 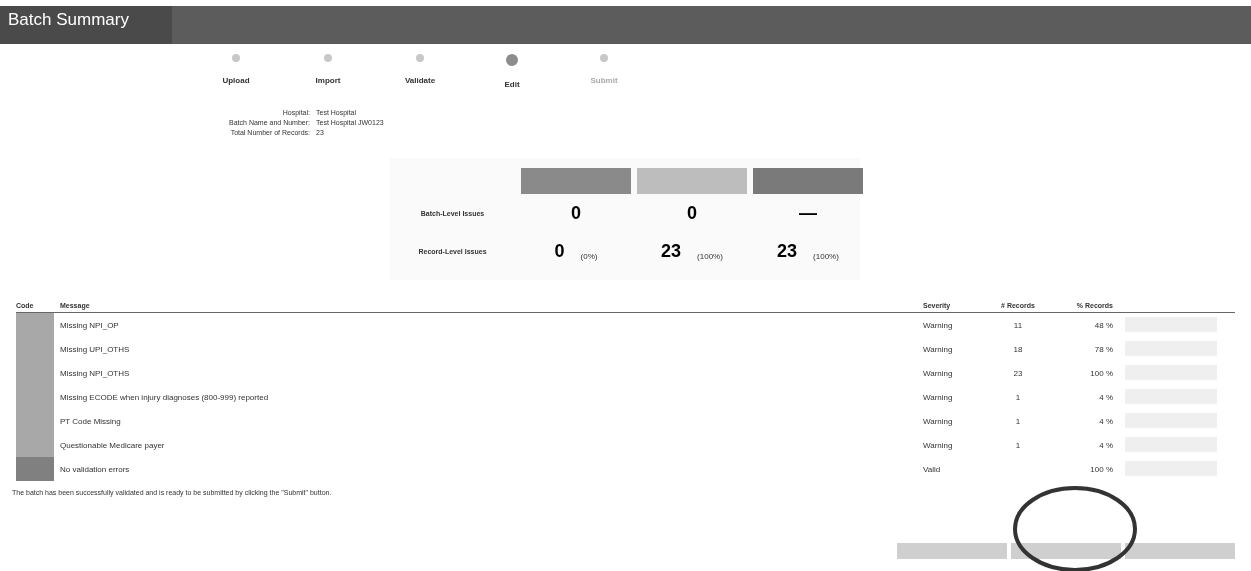 What do you see at coordinates (1103, 349) in the screenshot?
I see `percent-cell-text: 78 %` at bounding box center [1103, 349].